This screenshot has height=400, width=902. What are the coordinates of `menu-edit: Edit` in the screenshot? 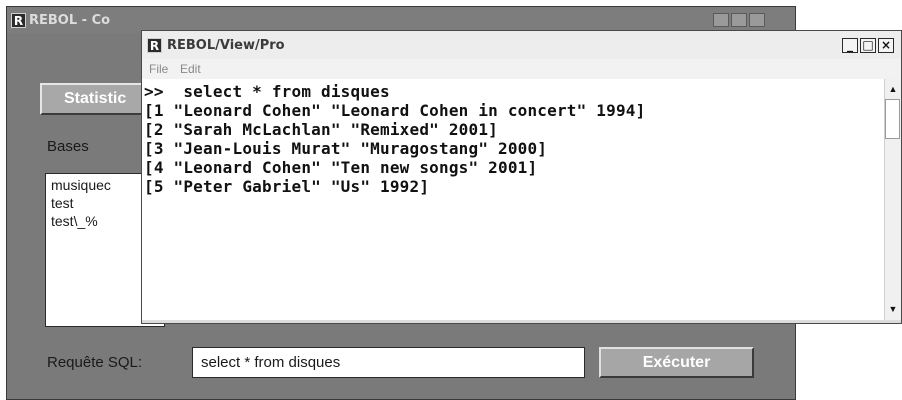 It's located at (190, 69).